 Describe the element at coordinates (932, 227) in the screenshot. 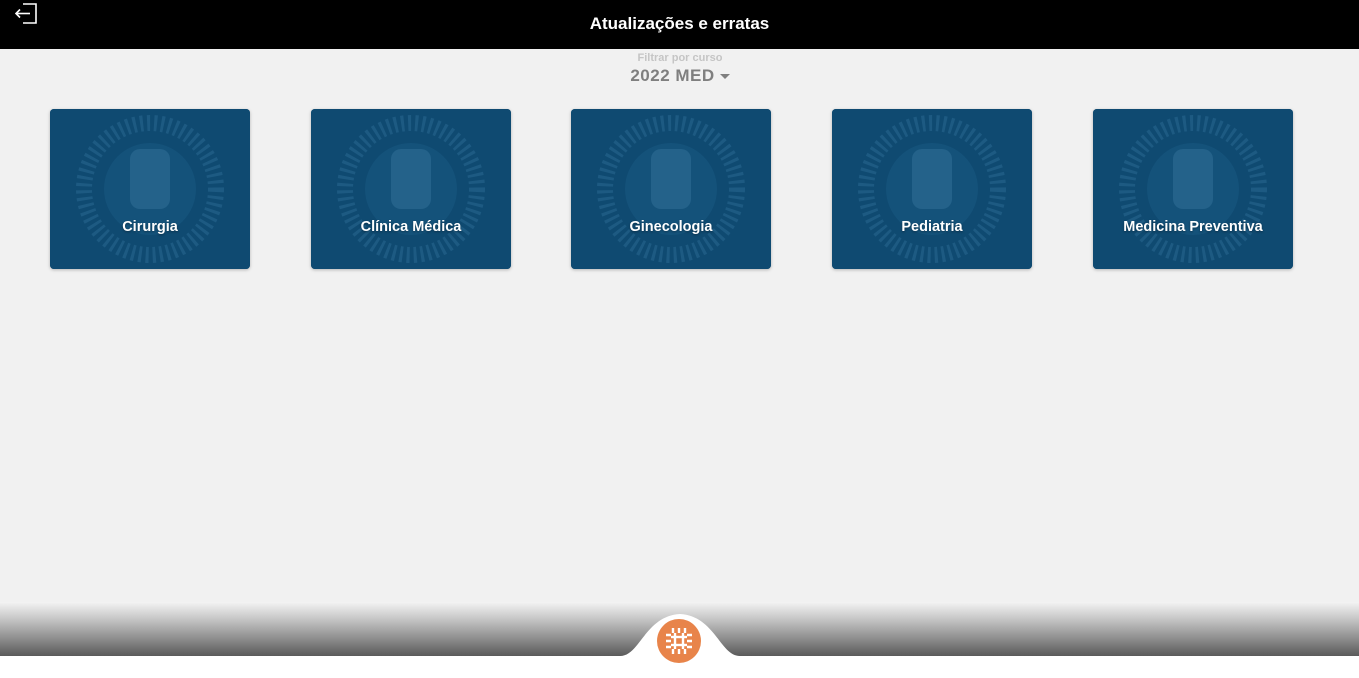

I see `card-label: Pediatria` at that location.